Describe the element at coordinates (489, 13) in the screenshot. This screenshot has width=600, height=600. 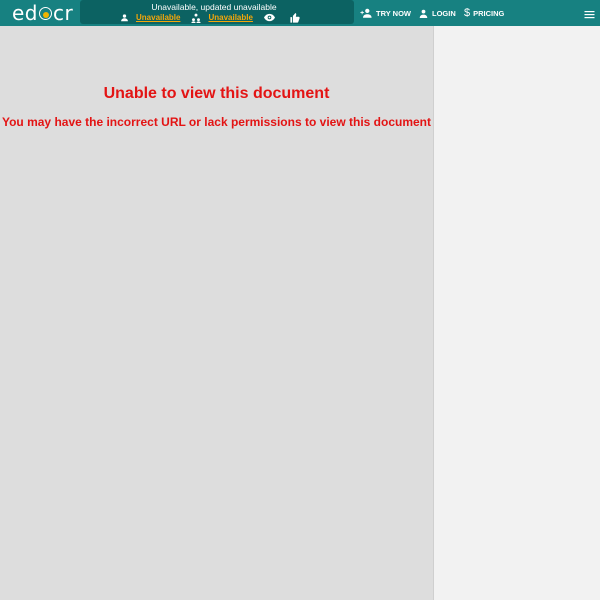
I see `pricing-label: PRICING` at that location.